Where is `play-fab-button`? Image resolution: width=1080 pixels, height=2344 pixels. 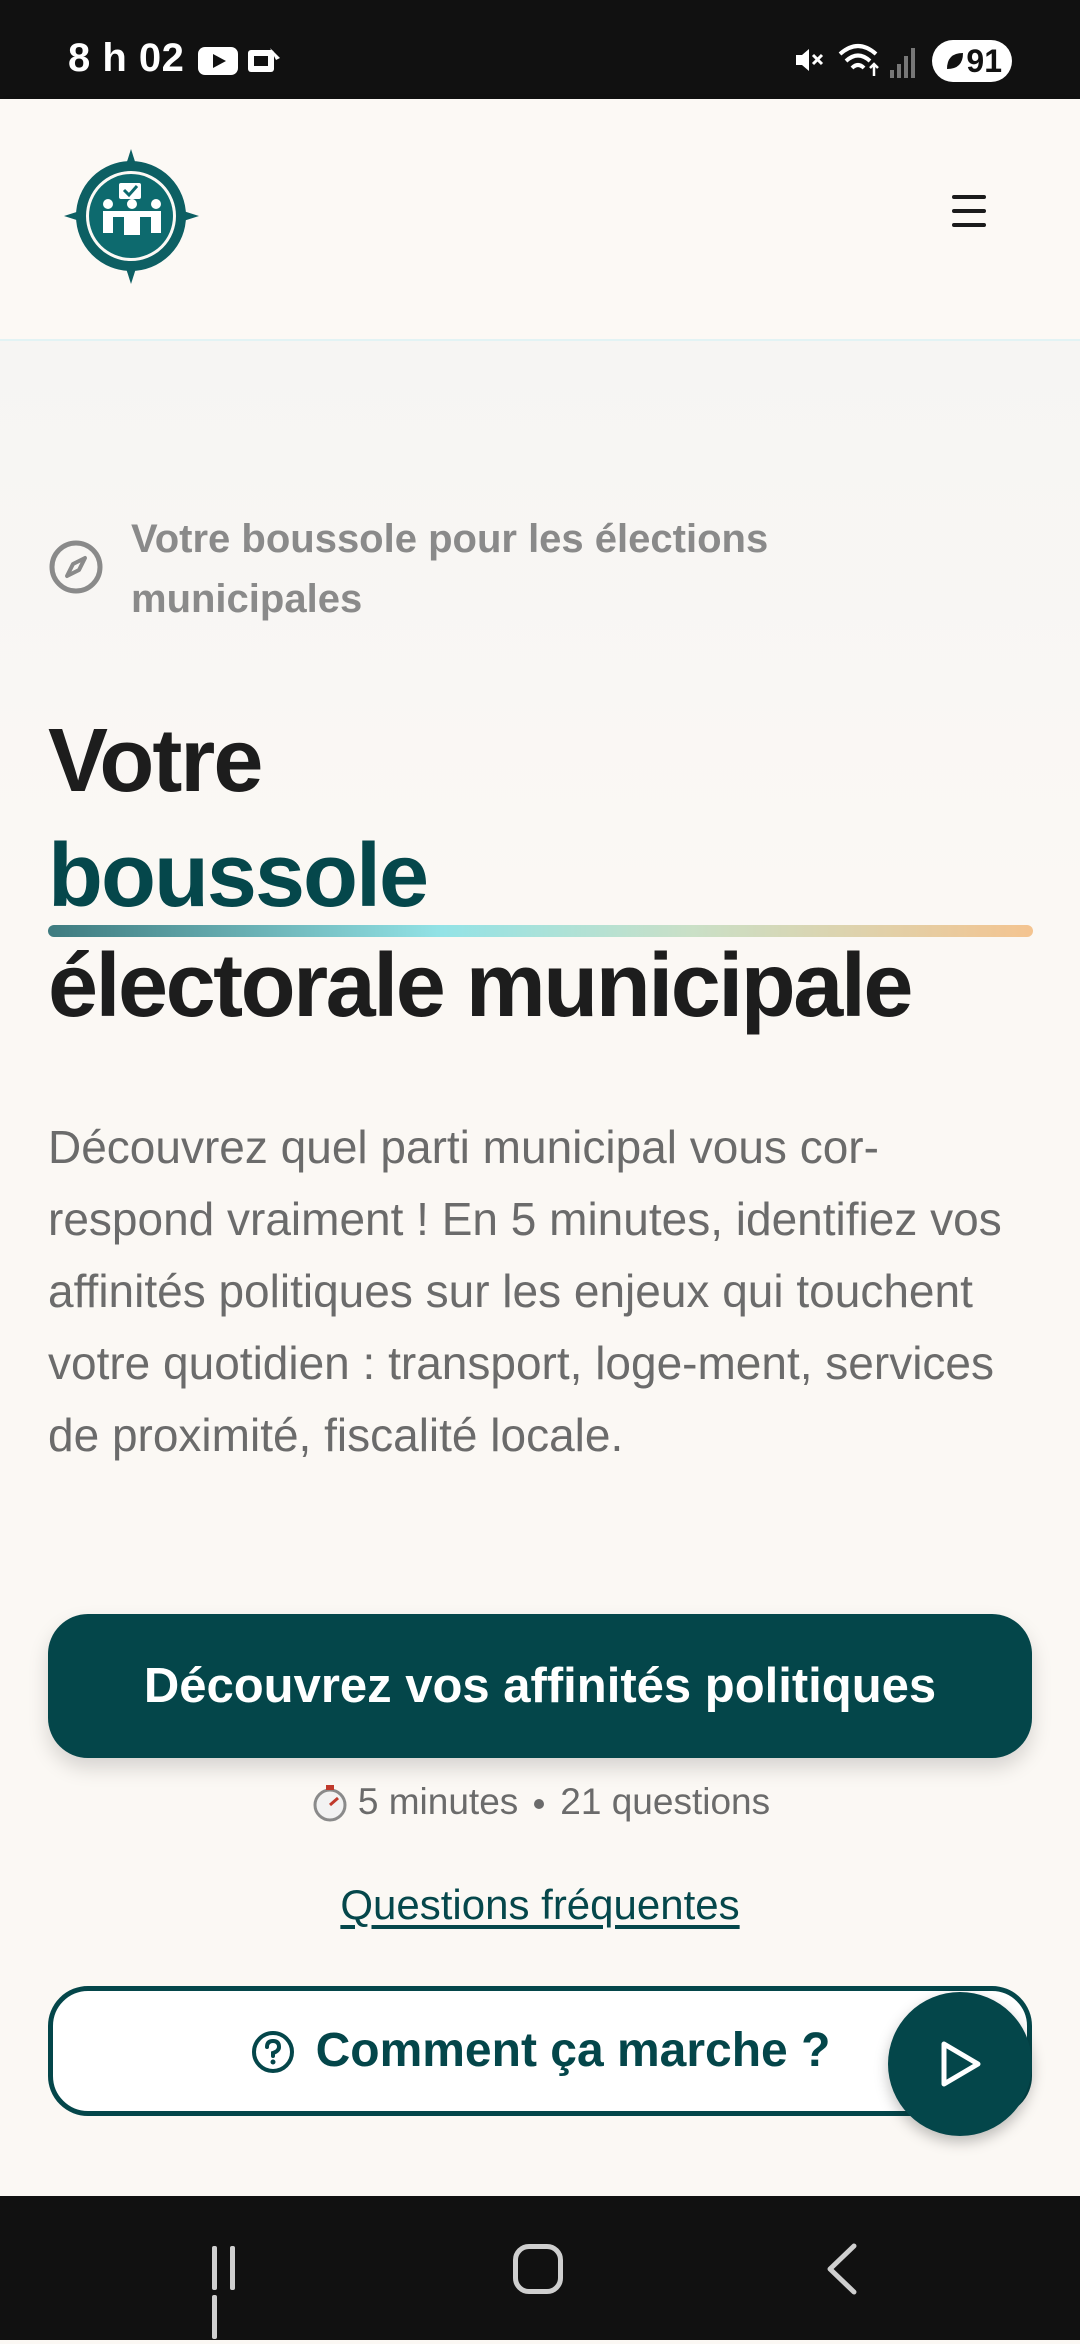 play-fab-button is located at coordinates (960, 2064).